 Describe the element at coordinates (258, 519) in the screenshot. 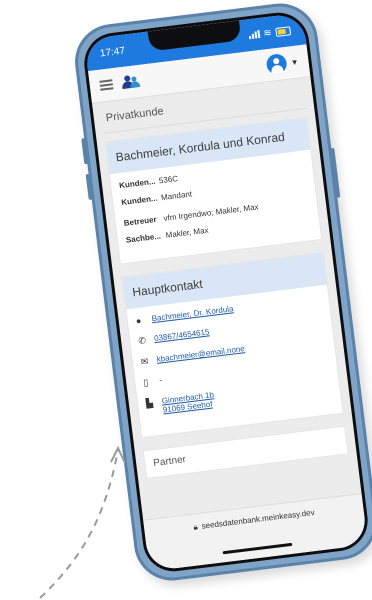

I see `url-text: seedsdatenbank.meinkeasy.dev` at that location.